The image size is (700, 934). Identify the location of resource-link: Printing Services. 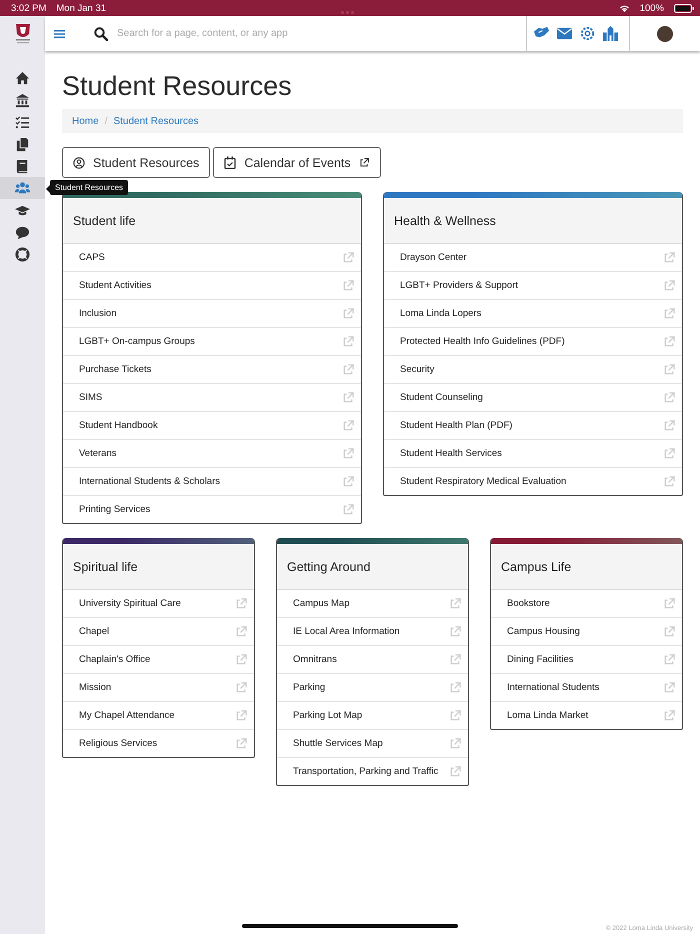
(212, 509).